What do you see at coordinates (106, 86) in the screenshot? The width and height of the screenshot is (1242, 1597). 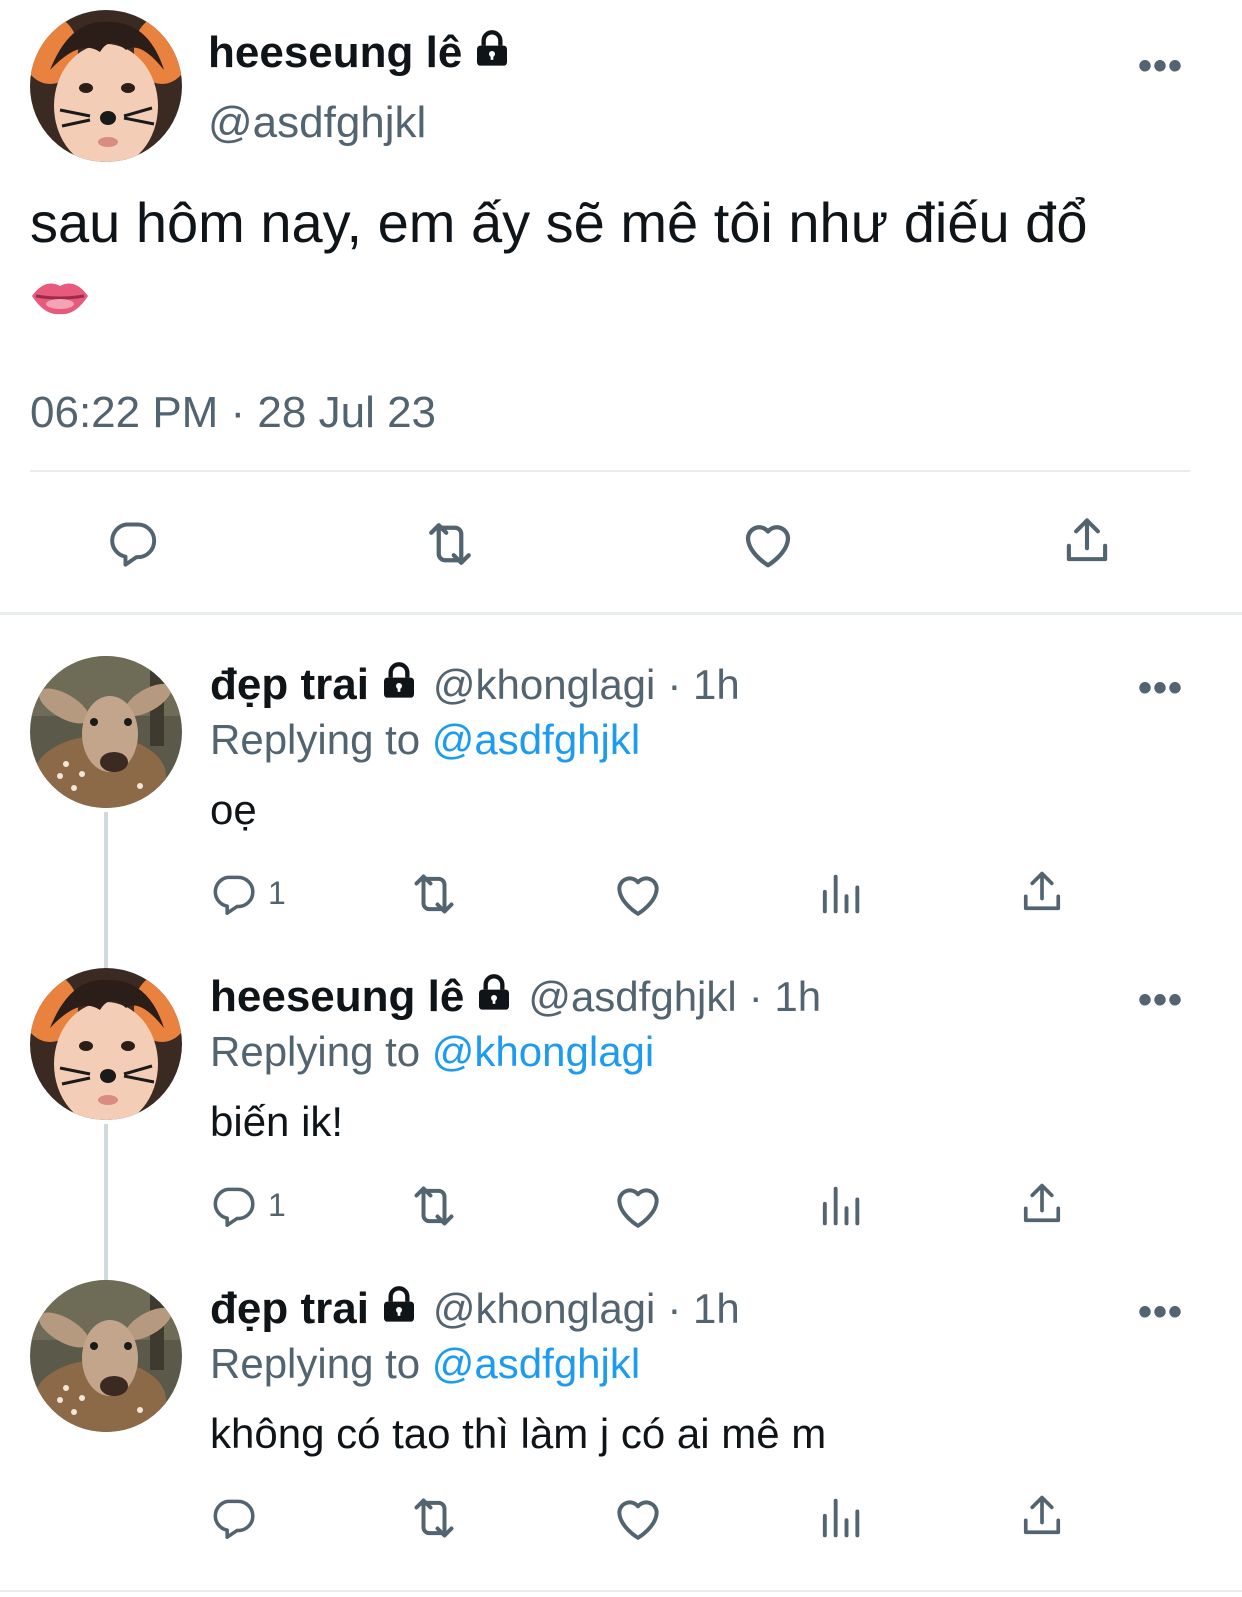 I see `author-avatar` at bounding box center [106, 86].